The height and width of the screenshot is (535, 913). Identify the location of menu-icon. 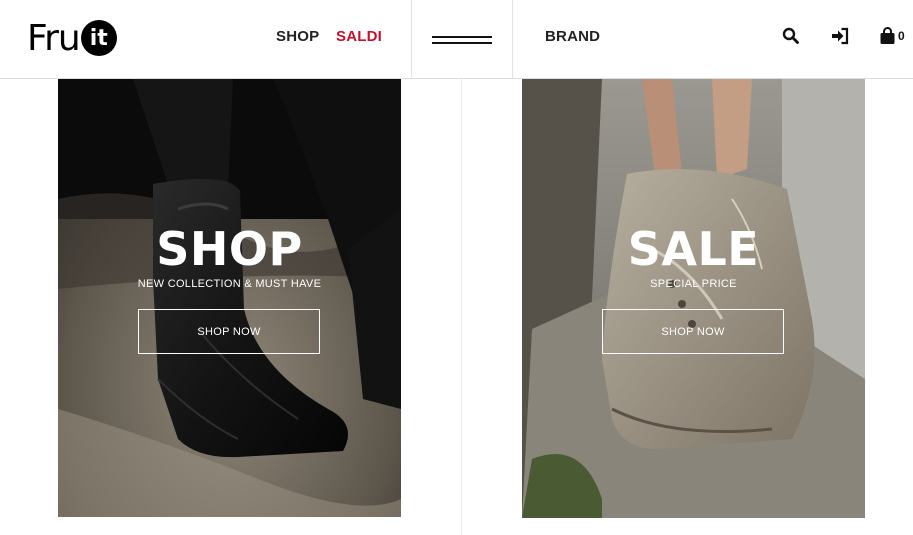
(462, 40).